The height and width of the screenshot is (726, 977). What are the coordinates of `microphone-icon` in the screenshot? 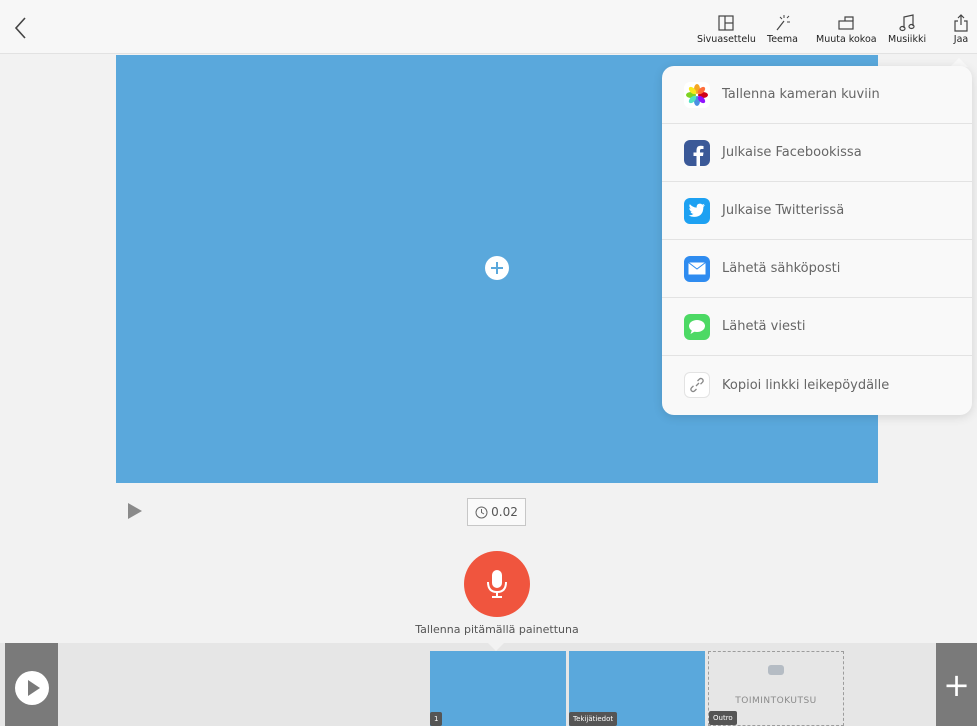 It's located at (497, 584).